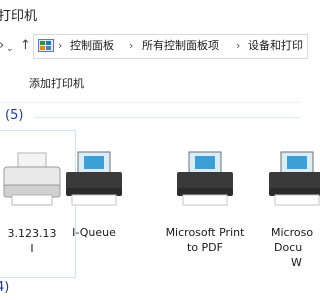 Image resolution: width=320 pixels, height=300 pixels. I want to click on printer-label-line: Microsoft Print, so click(205, 232).